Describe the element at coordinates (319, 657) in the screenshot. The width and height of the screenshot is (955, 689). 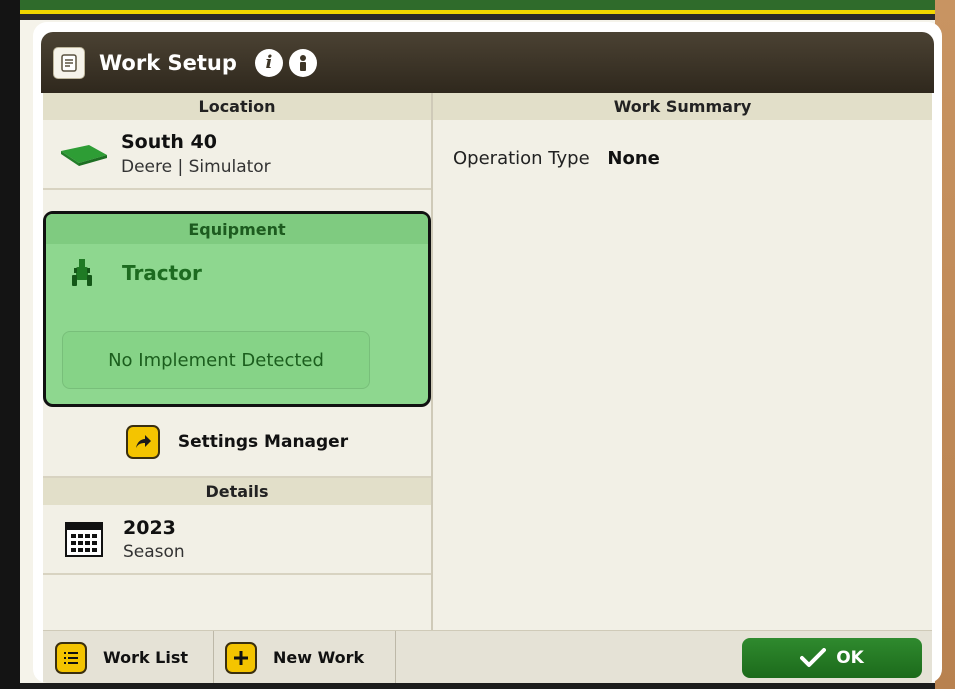
I see `new-work-label: New Work` at that location.